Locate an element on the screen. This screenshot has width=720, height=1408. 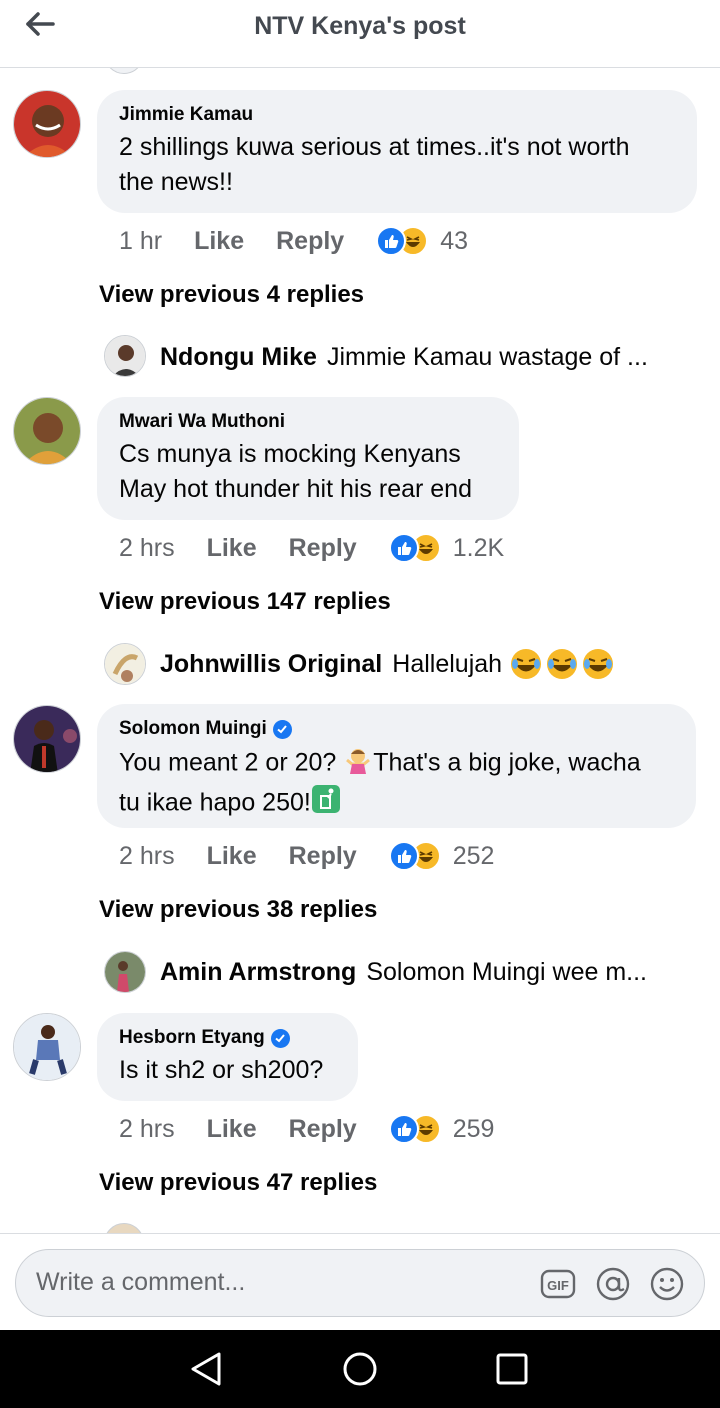
reaction-count: 43 is located at coordinates (454, 240).